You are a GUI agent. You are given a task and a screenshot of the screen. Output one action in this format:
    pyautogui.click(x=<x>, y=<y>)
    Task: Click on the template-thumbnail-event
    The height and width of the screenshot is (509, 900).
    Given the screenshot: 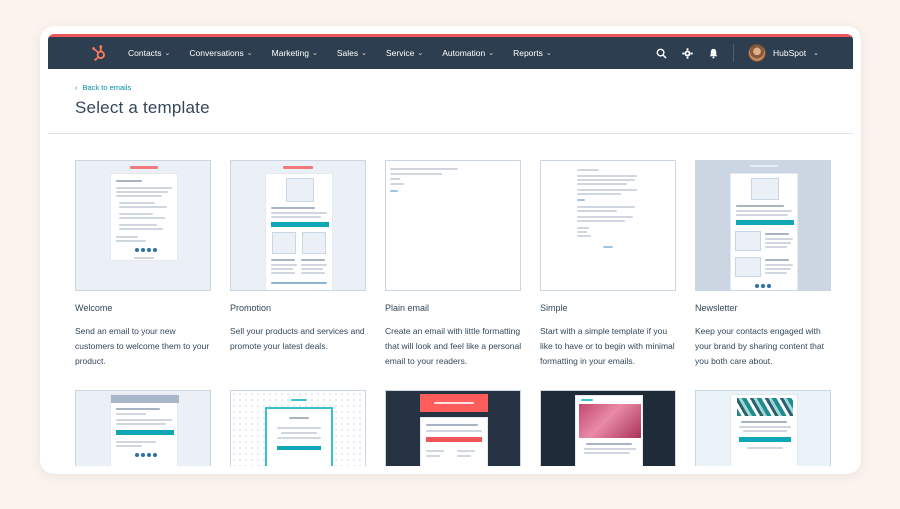 What is the action you would take?
    pyautogui.click(x=453, y=428)
    